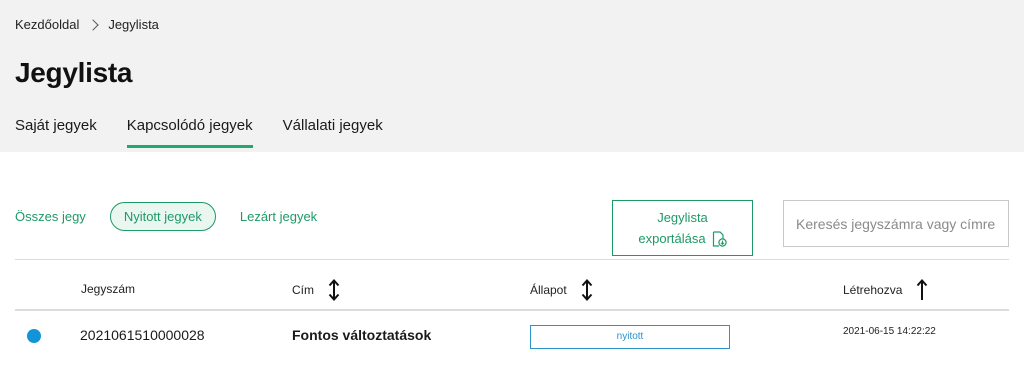  What do you see at coordinates (672, 238) in the screenshot?
I see `export-label-line2: exportálása` at bounding box center [672, 238].